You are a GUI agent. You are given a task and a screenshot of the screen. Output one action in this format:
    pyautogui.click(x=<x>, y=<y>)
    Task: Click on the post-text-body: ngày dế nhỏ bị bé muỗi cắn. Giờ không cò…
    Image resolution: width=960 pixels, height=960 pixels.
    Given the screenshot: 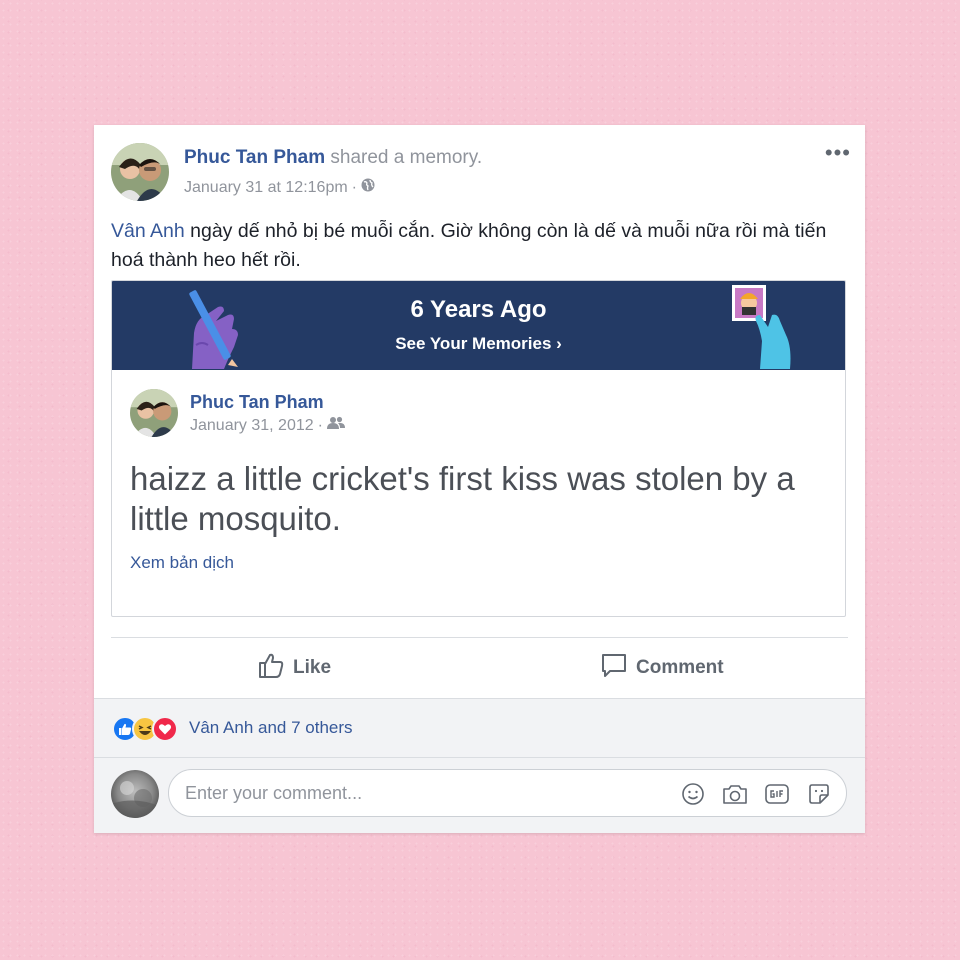 What is the action you would take?
    pyautogui.click(x=469, y=245)
    